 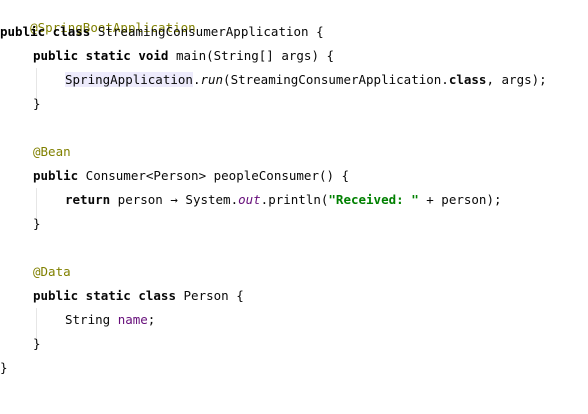 I want to click on code-line: public static class Person {, so click(x=138, y=296).